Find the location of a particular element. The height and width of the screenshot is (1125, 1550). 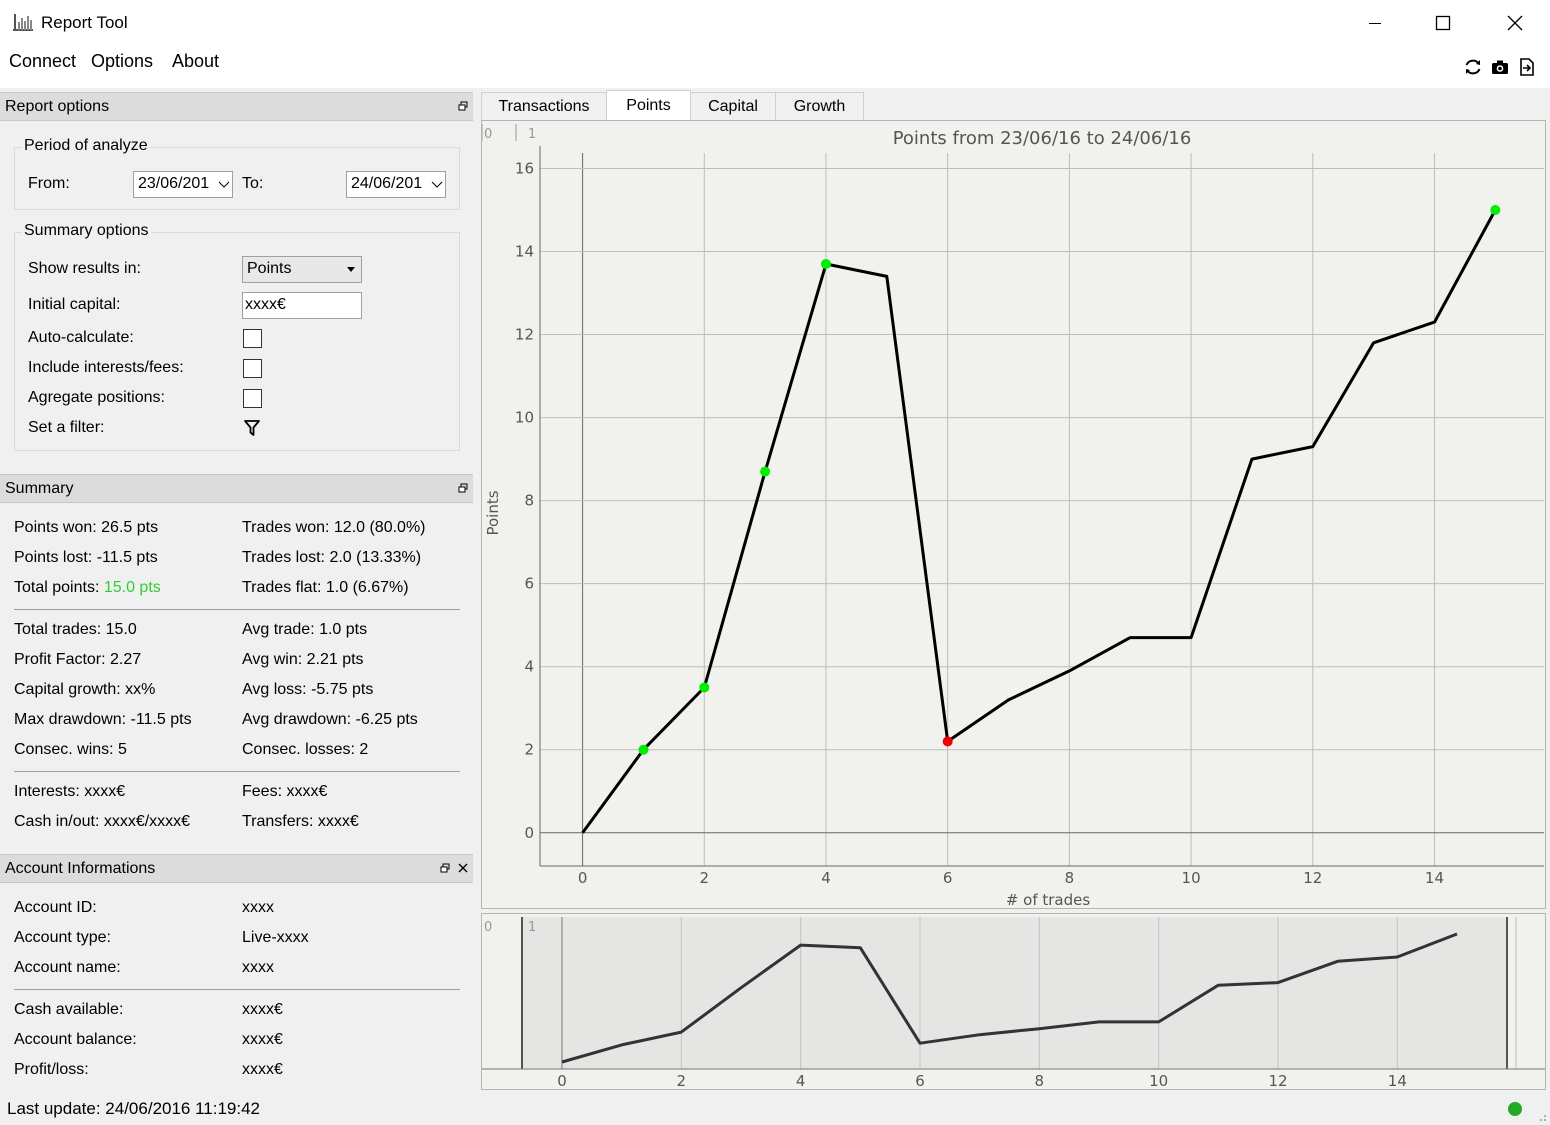

total-points-value: 15.0 pts is located at coordinates (132, 587).